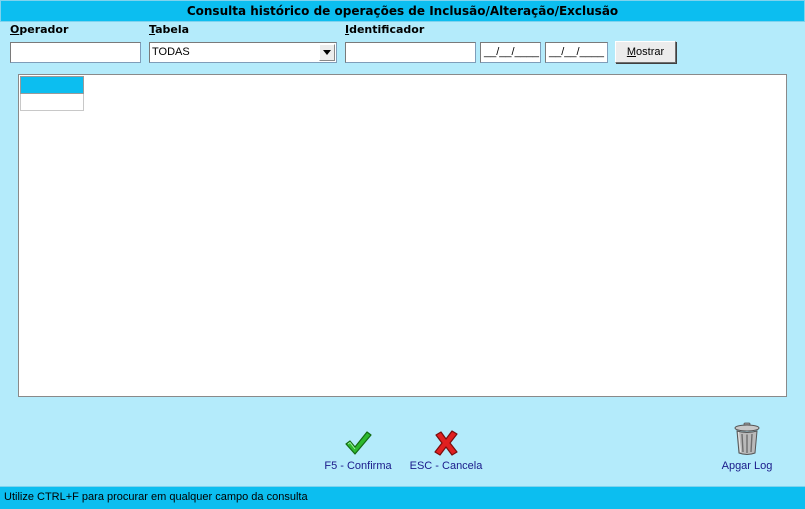 The width and height of the screenshot is (805, 509). I want to click on cancel-button: ESC - Cancela, so click(446, 447).